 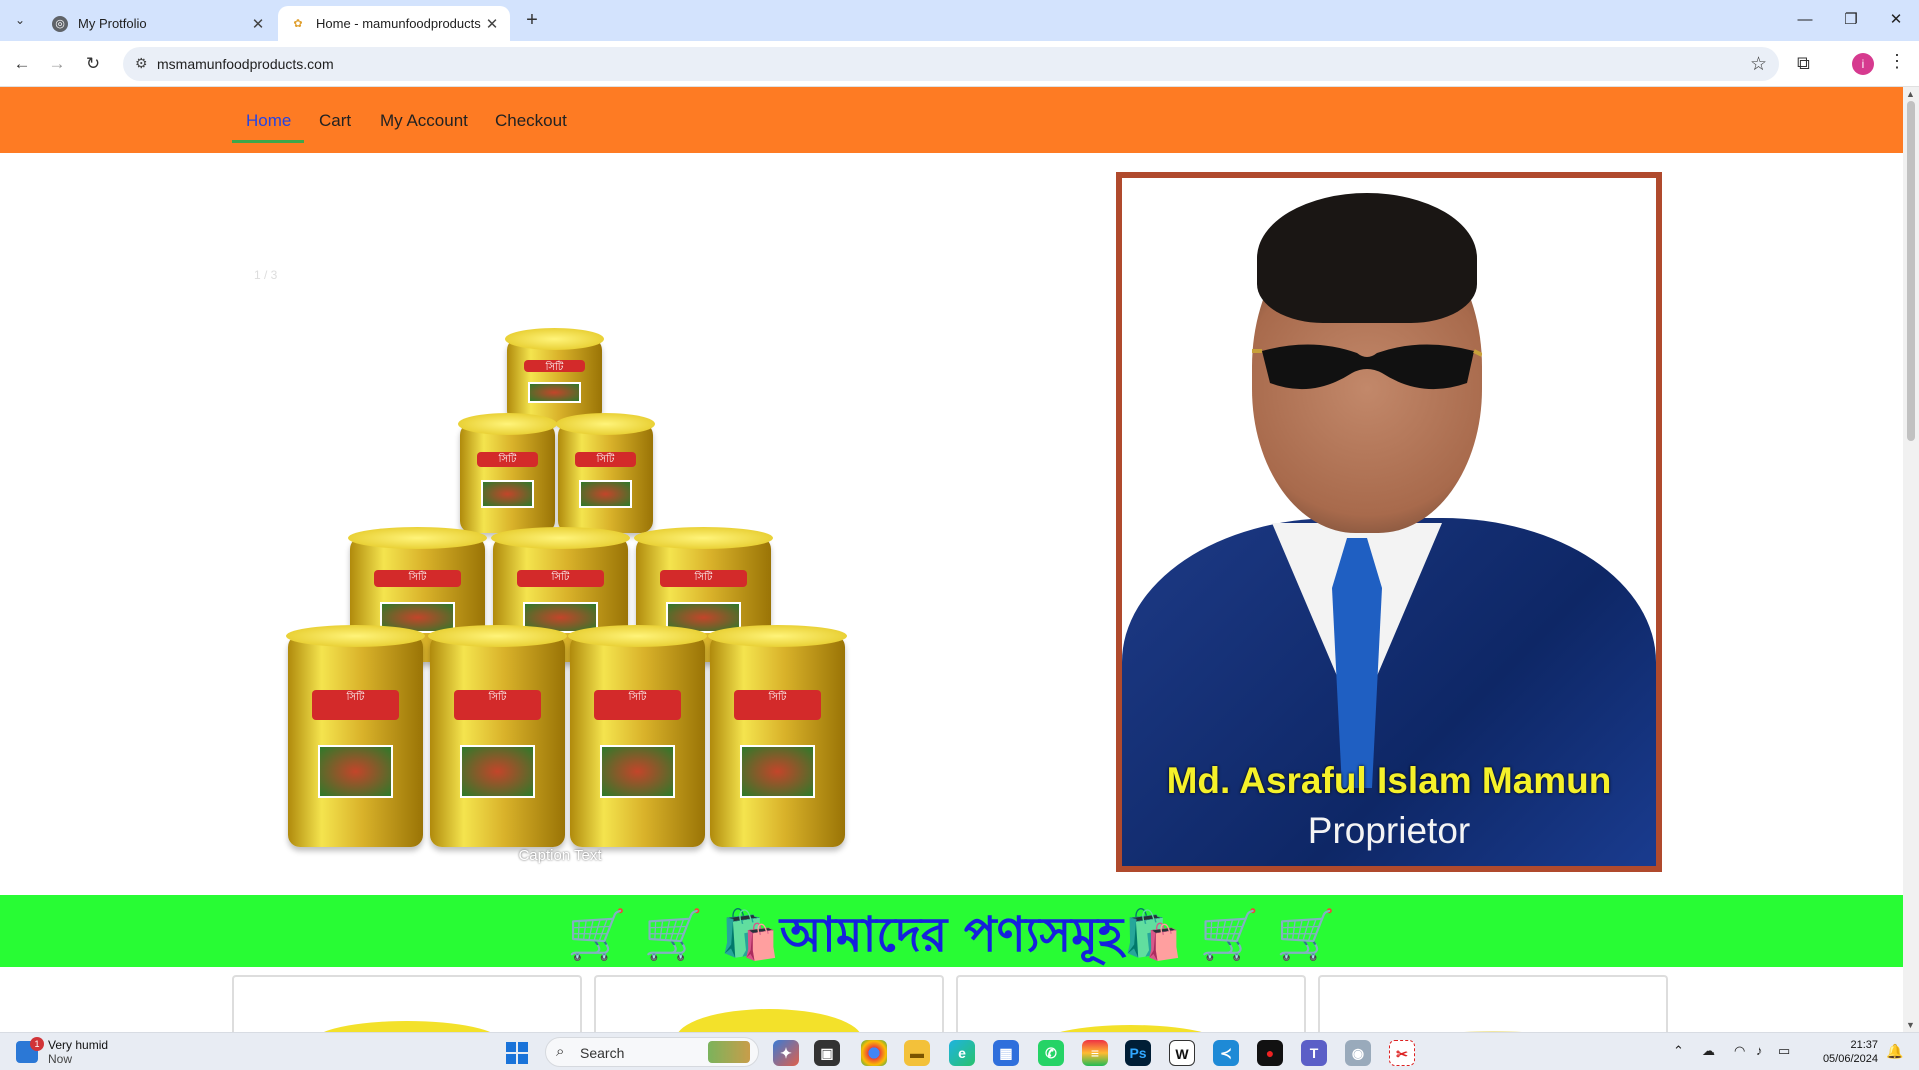 I want to click on search-icon: ⌕, so click(x=560, y=1051).